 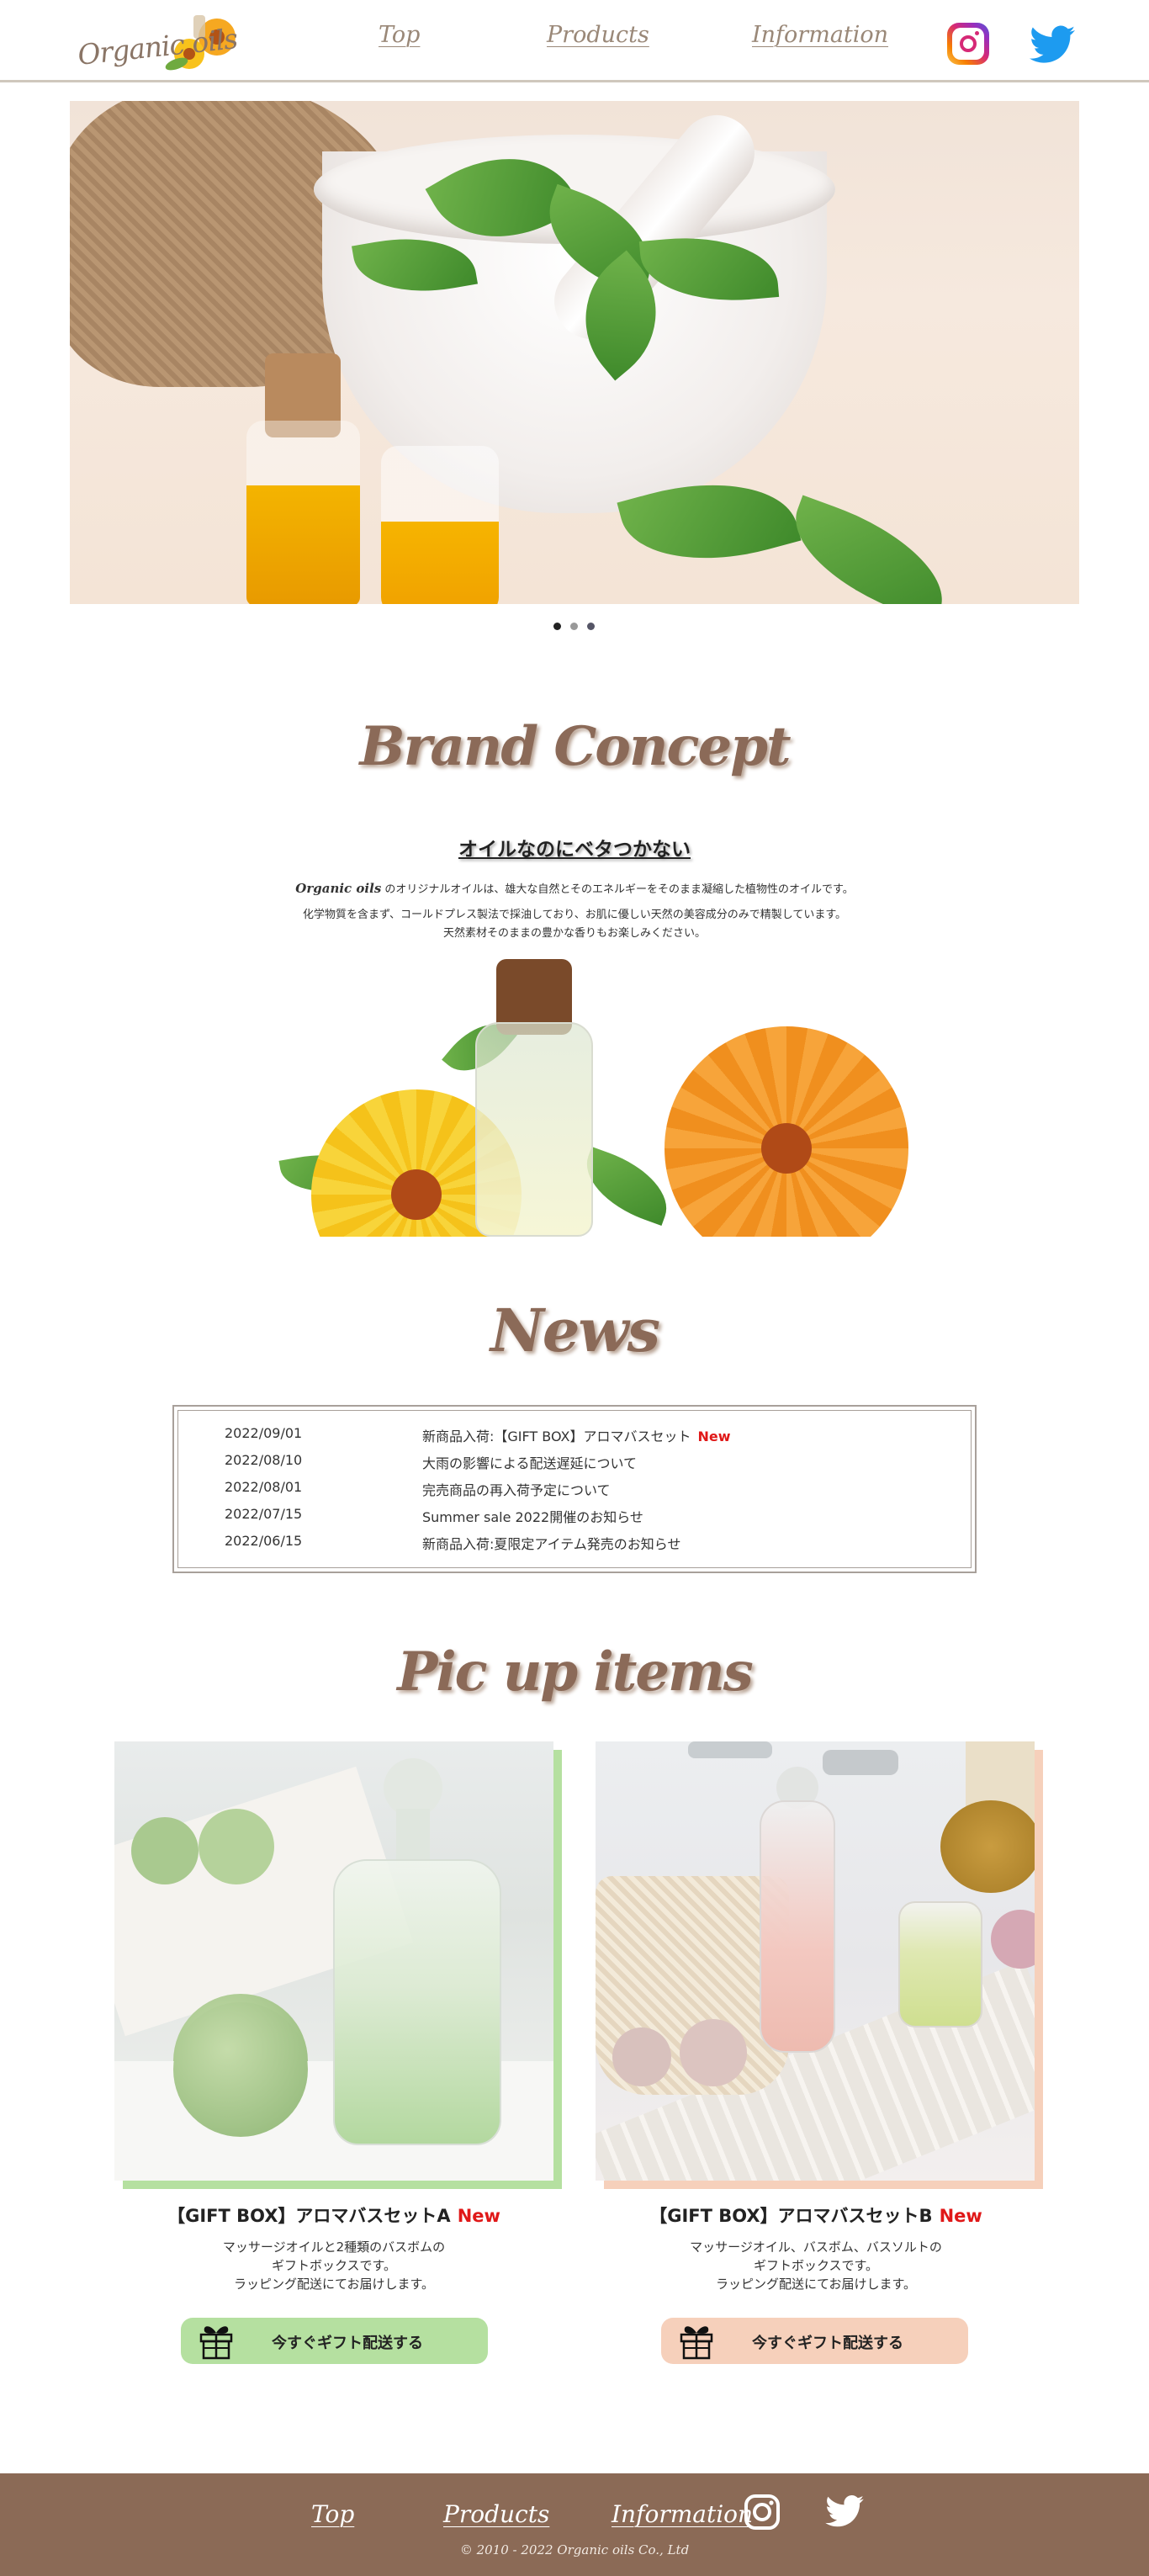 What do you see at coordinates (333, 1961) in the screenshot?
I see `product-a-image` at bounding box center [333, 1961].